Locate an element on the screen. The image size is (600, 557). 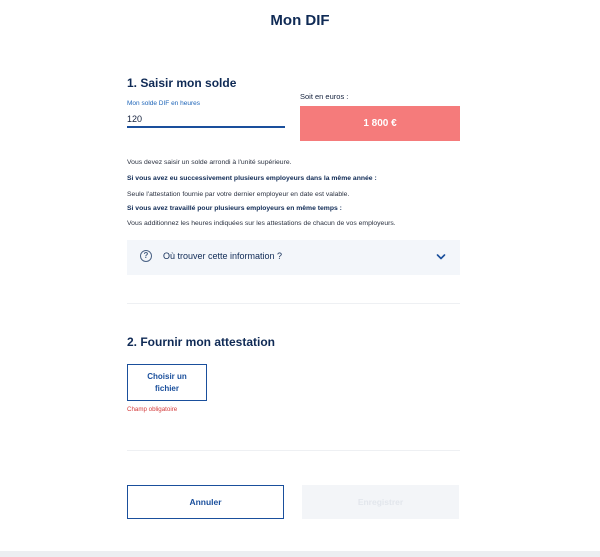
euros-value-display: 1 800 € is located at coordinates (380, 123).